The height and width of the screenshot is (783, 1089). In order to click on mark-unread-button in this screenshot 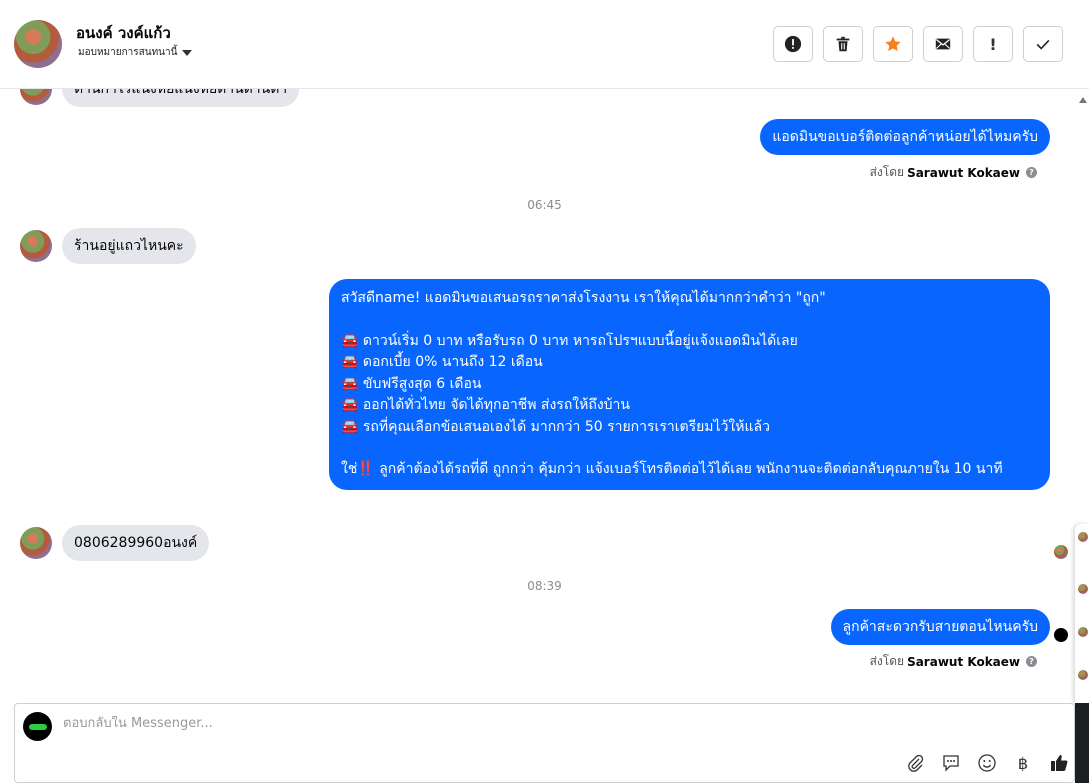, I will do `click(943, 44)`.